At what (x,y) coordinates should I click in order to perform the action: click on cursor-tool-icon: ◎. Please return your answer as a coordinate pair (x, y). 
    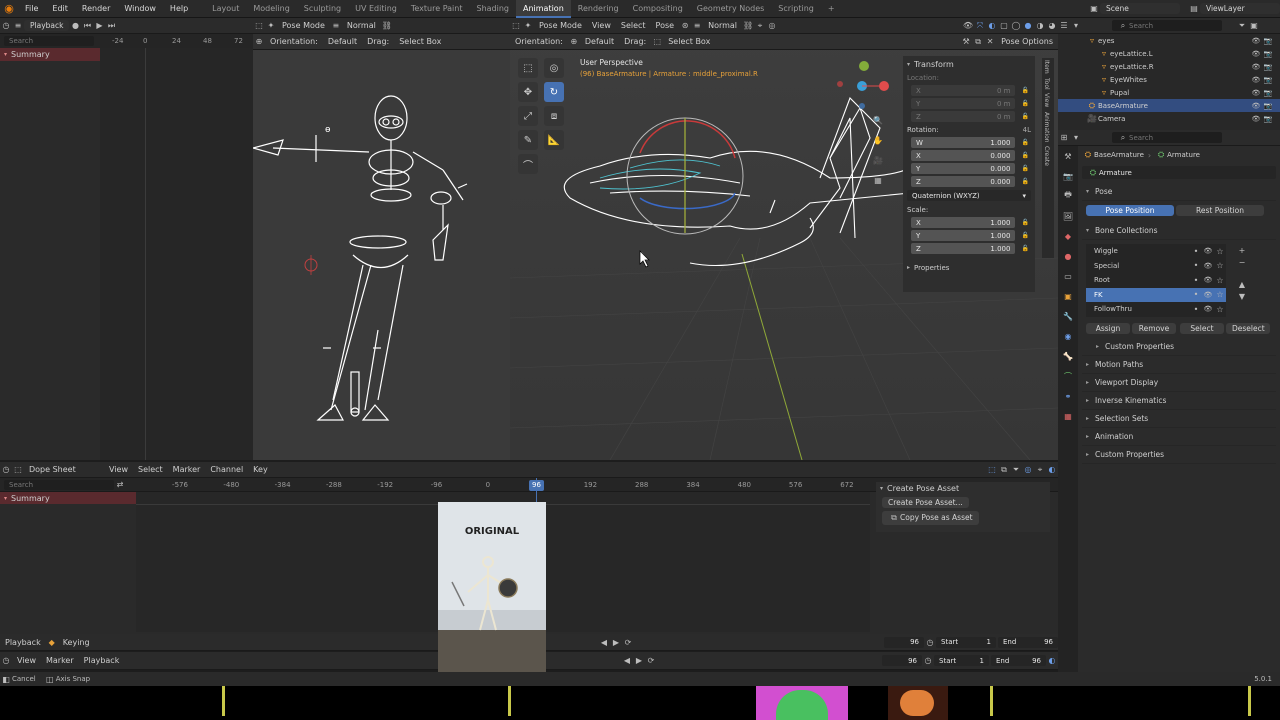
    Looking at the image, I should click on (554, 68).